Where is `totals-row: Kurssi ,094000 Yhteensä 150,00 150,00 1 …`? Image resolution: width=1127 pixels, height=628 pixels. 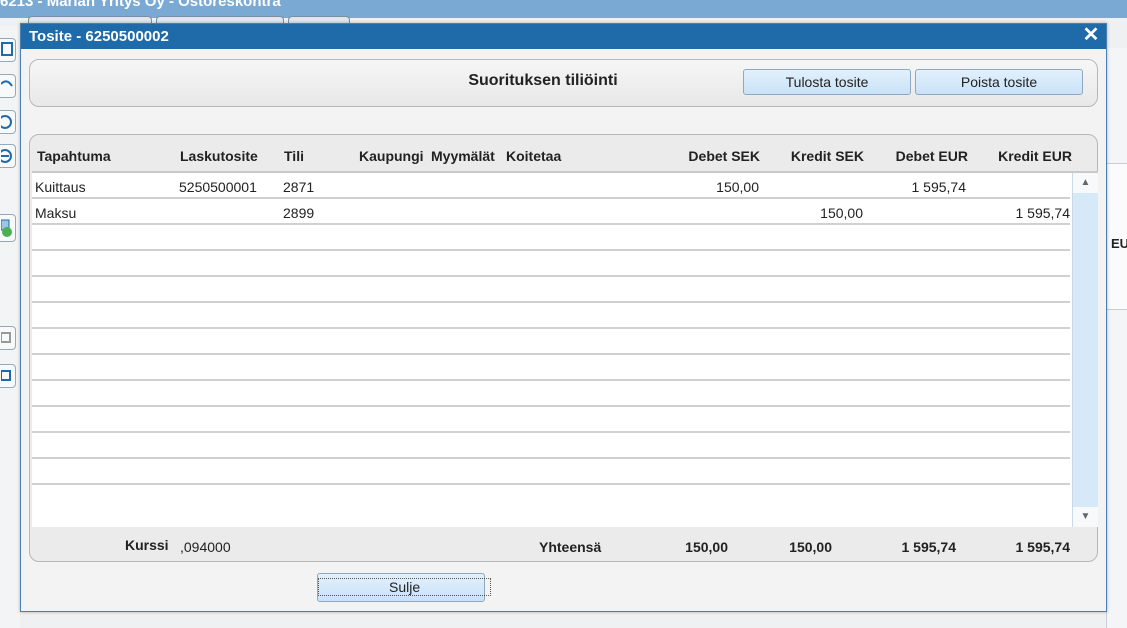
totals-row: Kurssi ,094000 Yhteensä 150,00 150,00 1 … is located at coordinates (563, 544).